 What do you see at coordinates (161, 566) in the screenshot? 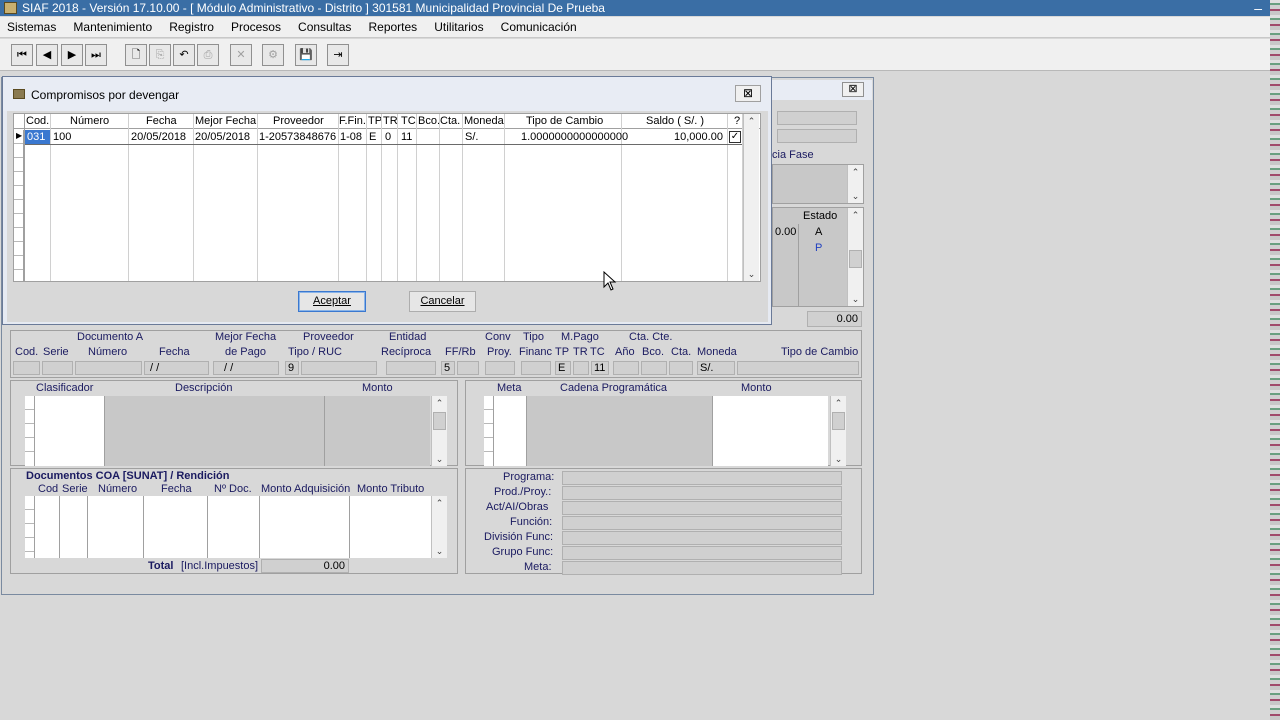
I see `total-label: Total` at bounding box center [161, 566].